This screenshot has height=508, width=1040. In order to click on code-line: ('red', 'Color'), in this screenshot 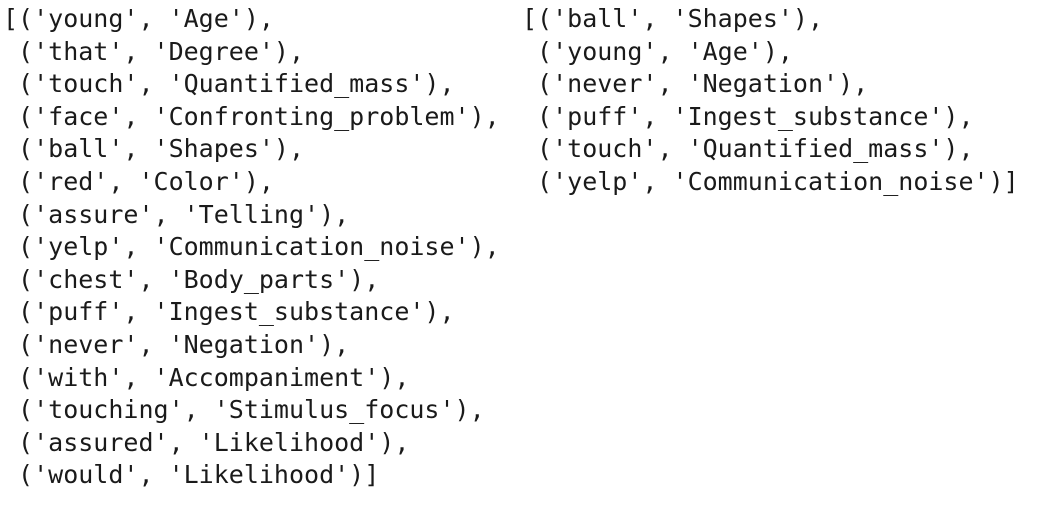, I will do `click(138, 181)`.